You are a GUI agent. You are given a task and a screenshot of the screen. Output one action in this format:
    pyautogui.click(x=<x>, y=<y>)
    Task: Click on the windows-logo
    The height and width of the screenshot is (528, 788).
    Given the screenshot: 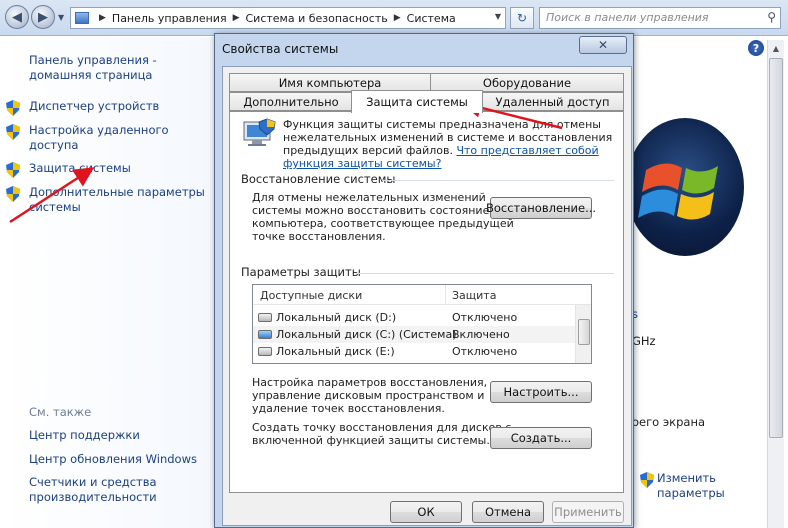 What is the action you would take?
    pyautogui.click(x=685, y=187)
    